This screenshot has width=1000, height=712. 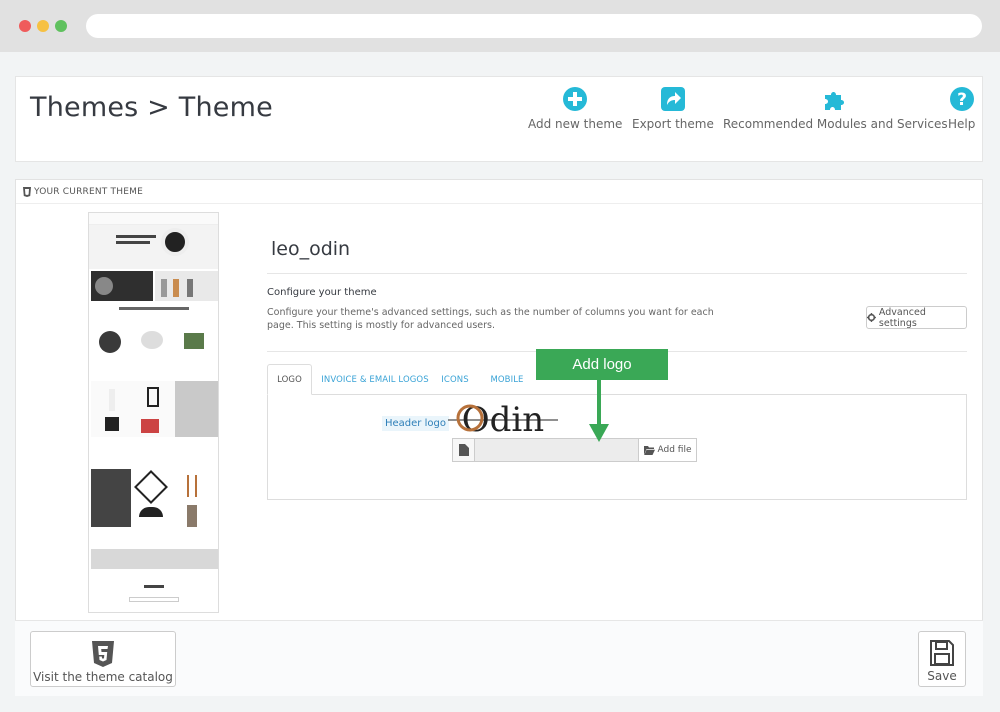 What do you see at coordinates (902, 317) in the screenshot?
I see `advanced-settings-label: Advanced settings` at bounding box center [902, 317].